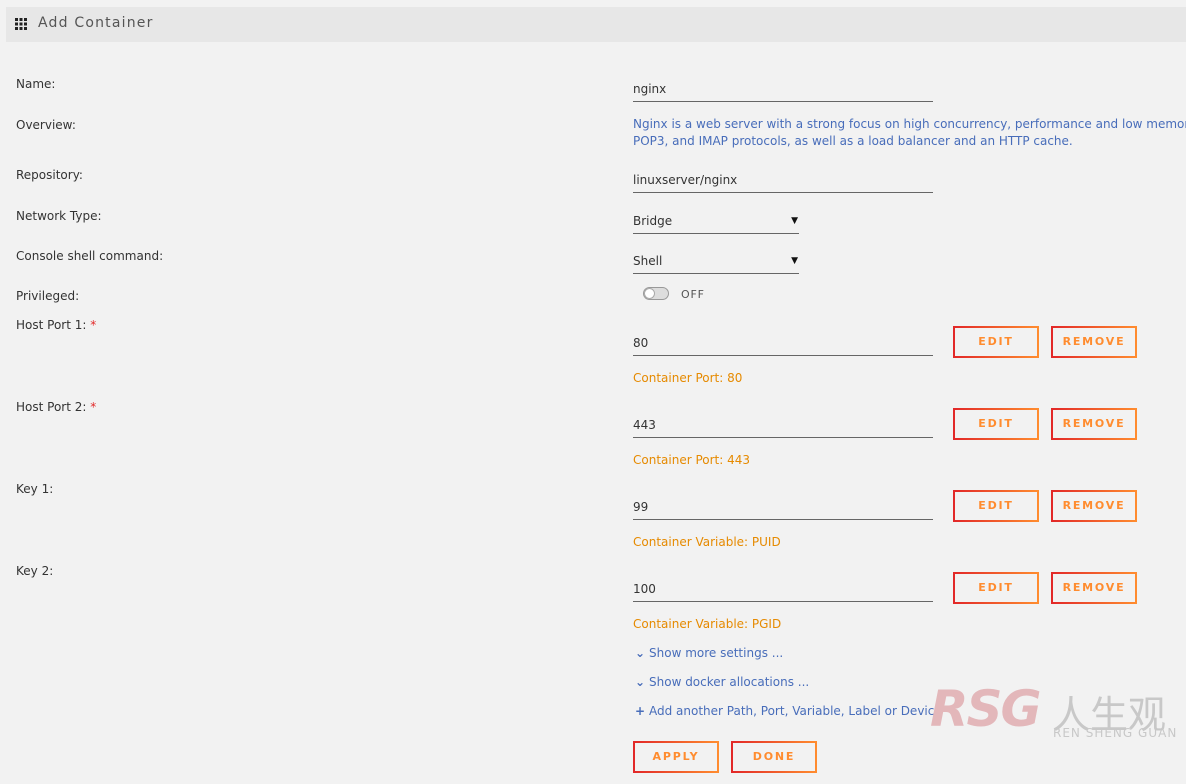 The width and height of the screenshot is (1186, 784). What do you see at coordinates (1094, 342) in the screenshot?
I see `host-port-1-remove-button: REMOVE` at bounding box center [1094, 342].